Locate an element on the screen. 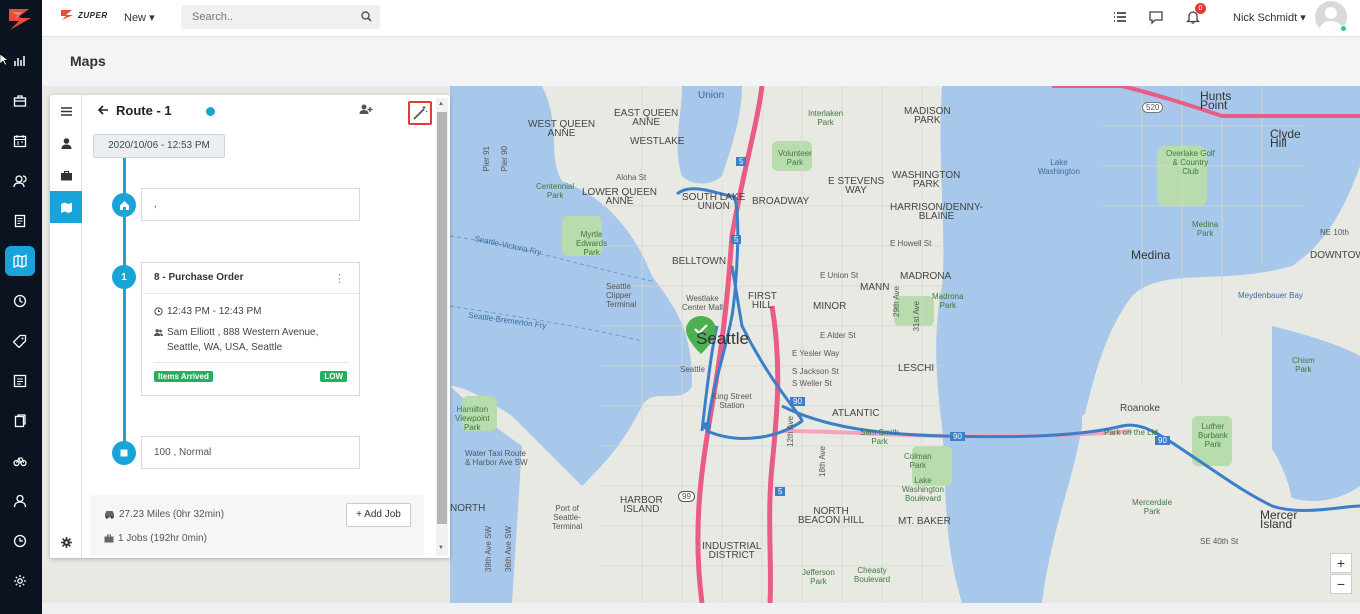  job-address-line-1: Sam Elliott , 888 Western Avenue, is located at coordinates (243, 332).